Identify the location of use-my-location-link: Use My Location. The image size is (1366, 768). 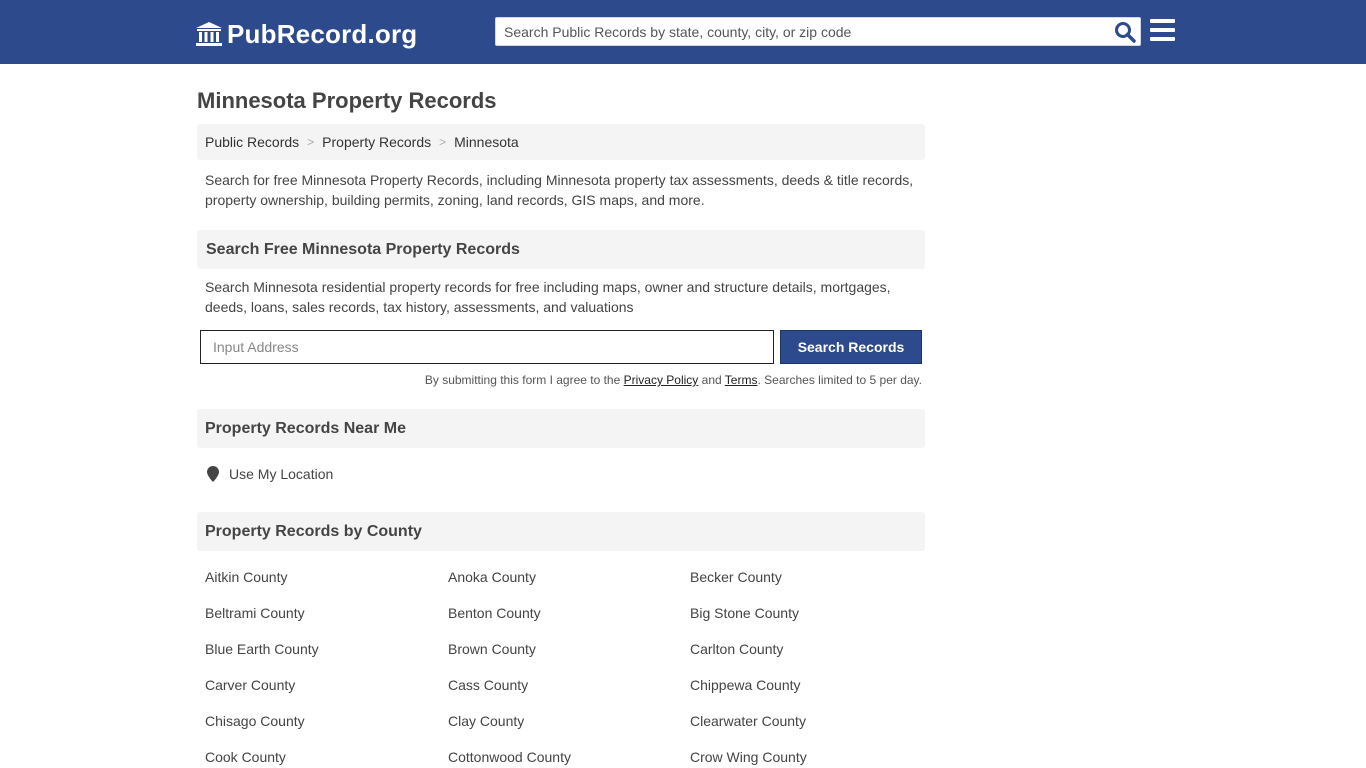
(270, 474).